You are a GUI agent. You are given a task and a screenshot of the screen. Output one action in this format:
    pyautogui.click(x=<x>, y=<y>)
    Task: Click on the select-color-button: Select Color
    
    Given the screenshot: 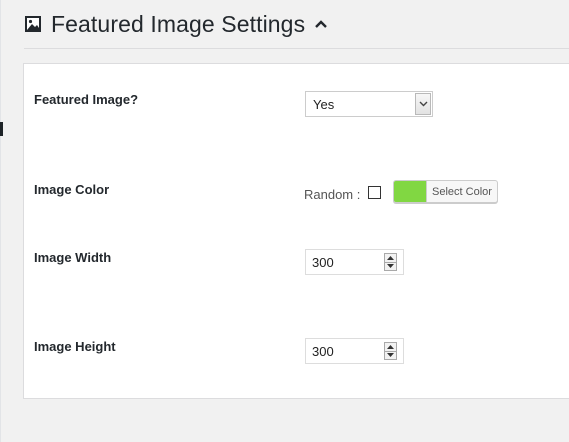 What is the action you would take?
    pyautogui.click(x=445, y=191)
    